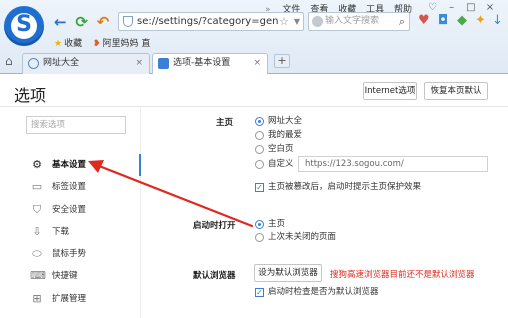  Describe the element at coordinates (86, 63) in the screenshot. I see `tab-url-directory: 网址大全 ×` at that location.